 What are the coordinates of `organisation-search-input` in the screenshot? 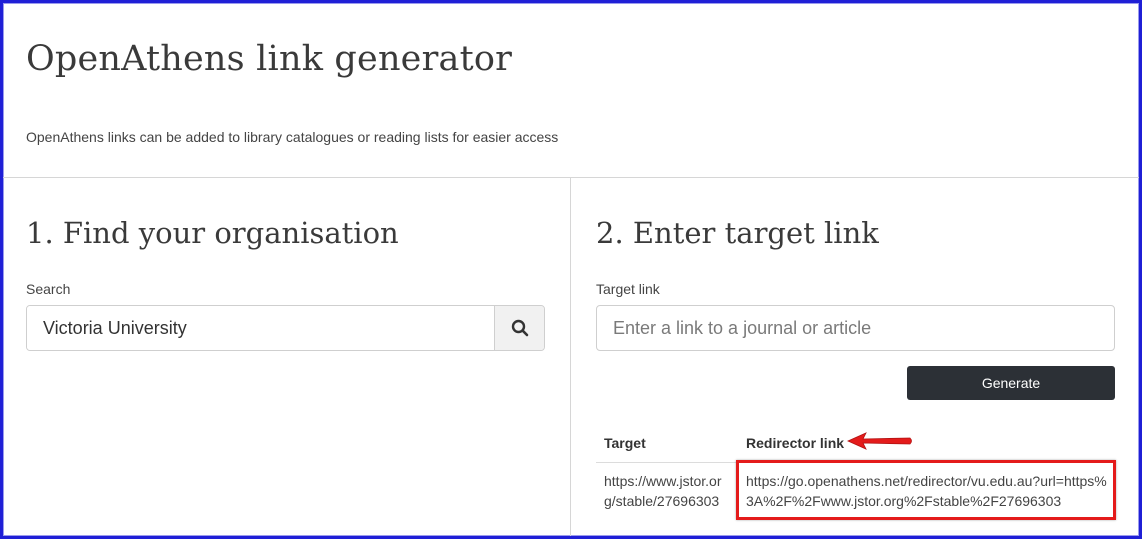 It's located at (260, 328).